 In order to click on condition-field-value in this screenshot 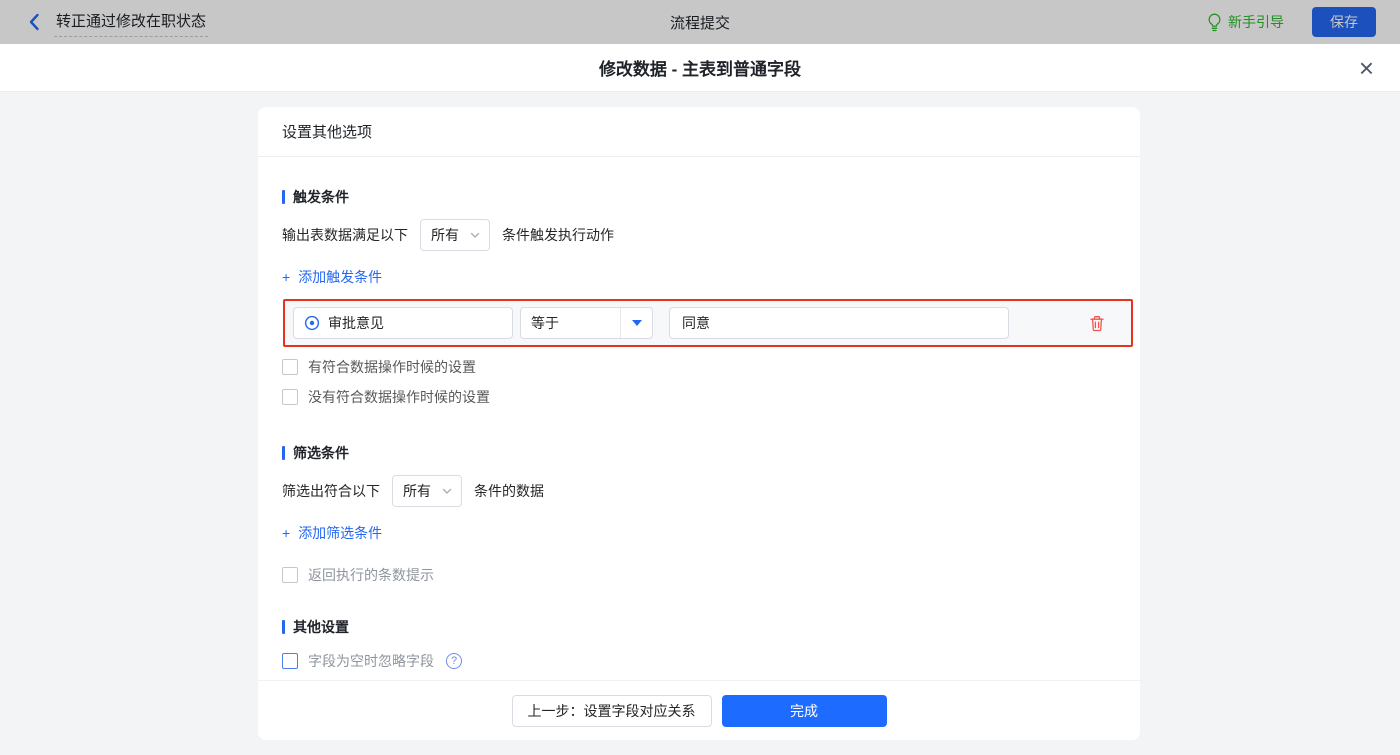, I will do `click(415, 323)`.